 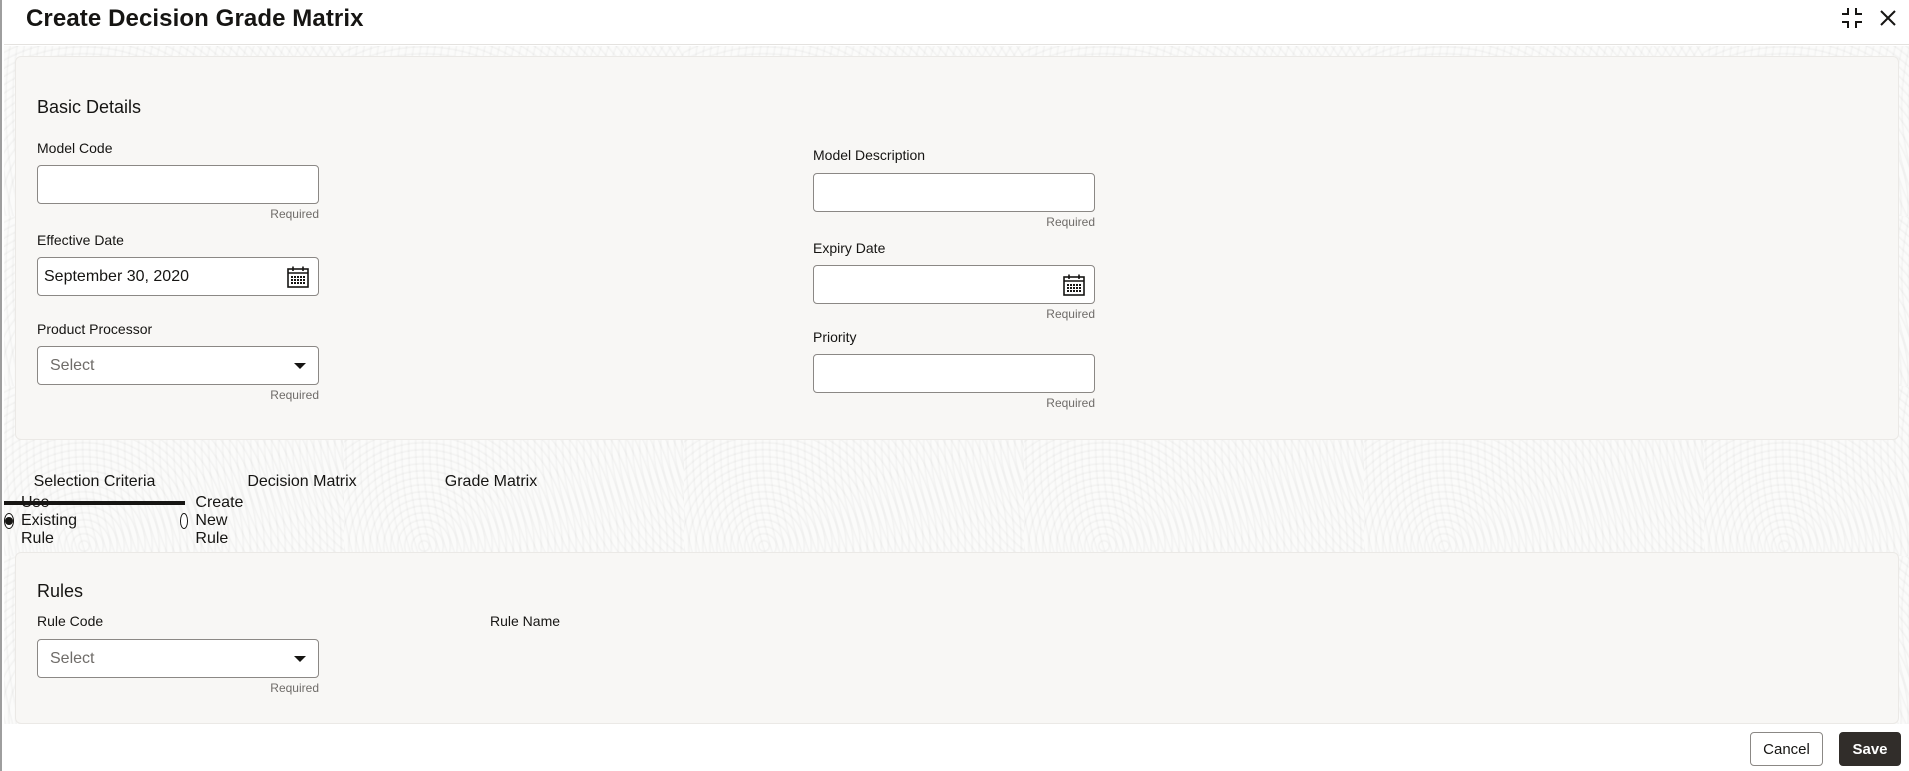 I want to click on product-processor-placeholder: Select, so click(x=72, y=365).